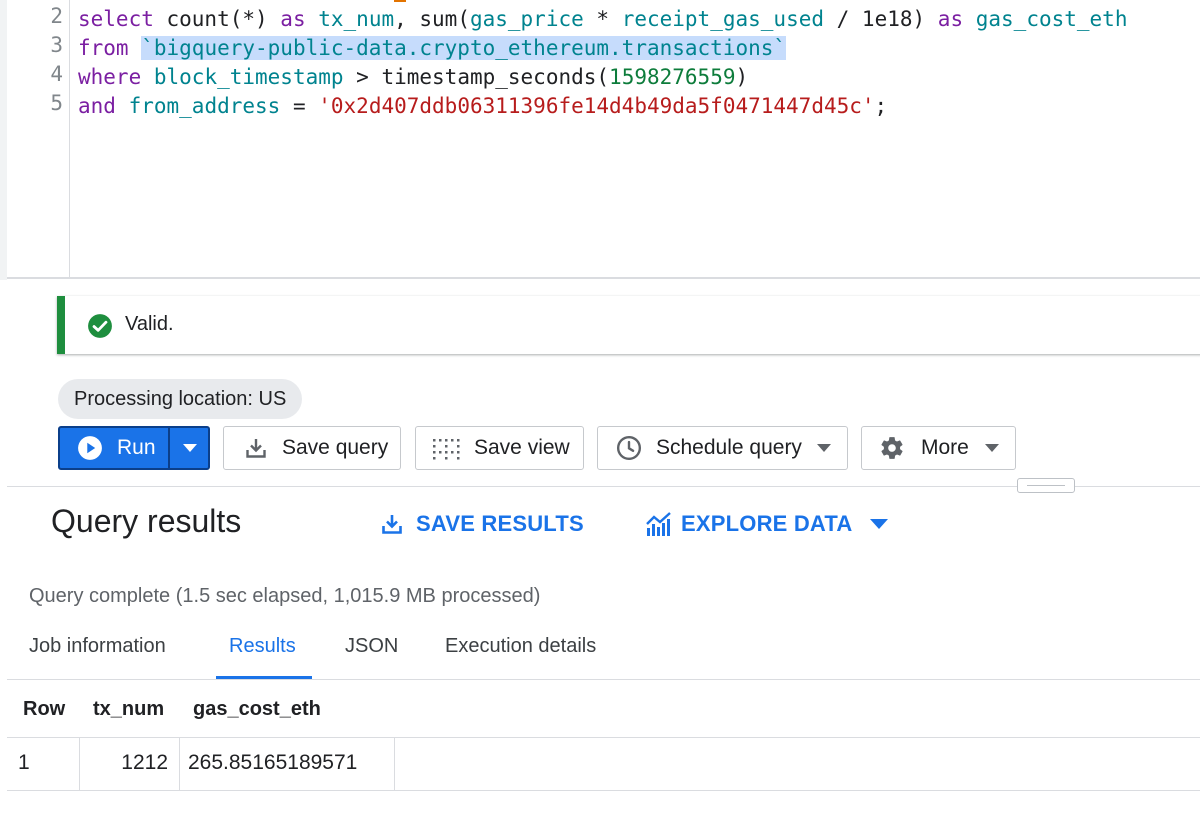  I want to click on code-text: ), so click(742, 77).